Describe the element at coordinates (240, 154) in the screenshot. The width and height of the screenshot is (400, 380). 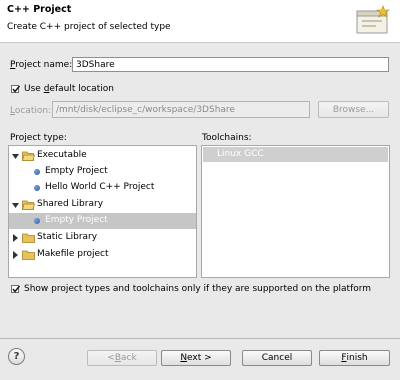
I see `toolchain-label: Linux GCC` at that location.